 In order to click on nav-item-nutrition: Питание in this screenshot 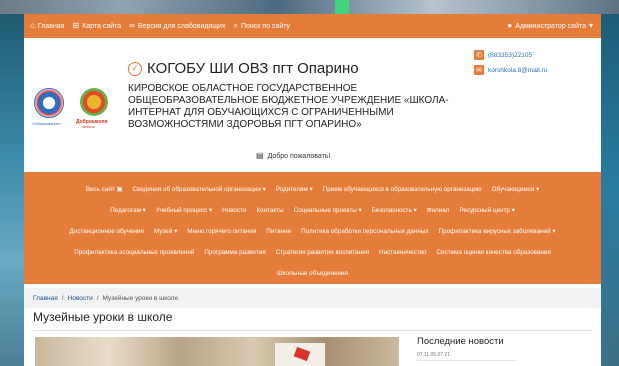, I will do `click(278, 231)`.